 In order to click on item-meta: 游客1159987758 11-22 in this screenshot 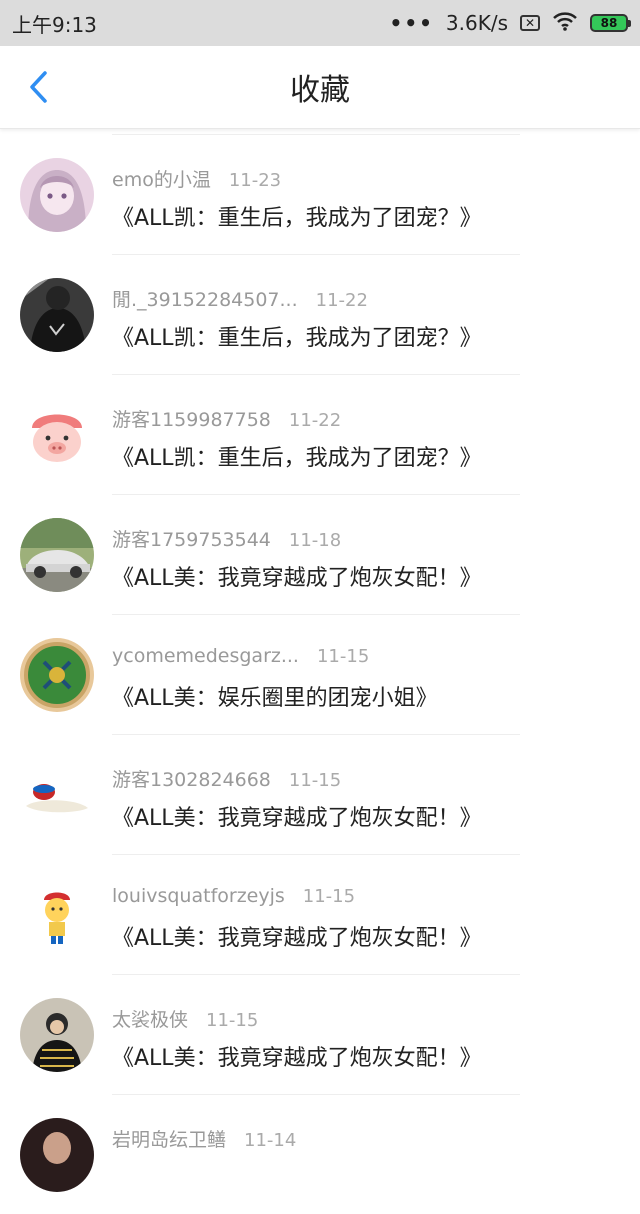, I will do `click(226, 418)`.